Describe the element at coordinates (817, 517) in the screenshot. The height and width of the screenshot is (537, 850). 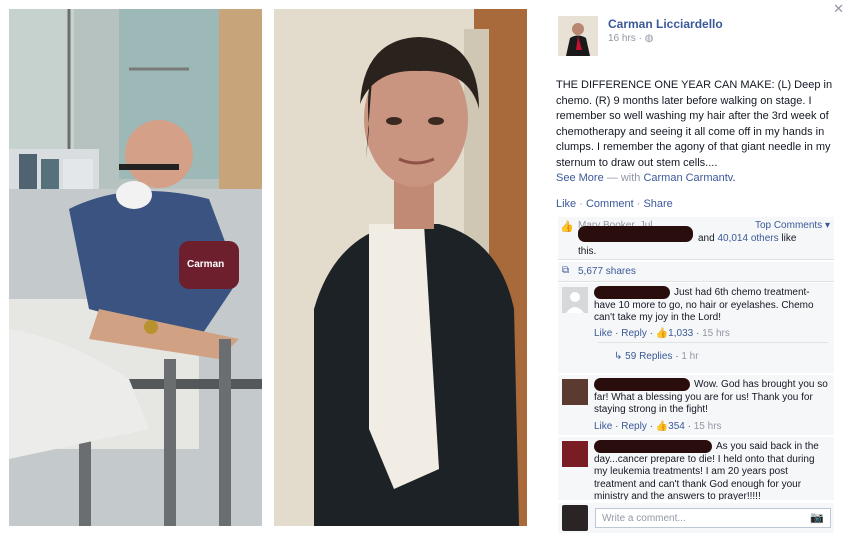
I see `camera-icon: 📷` at that location.